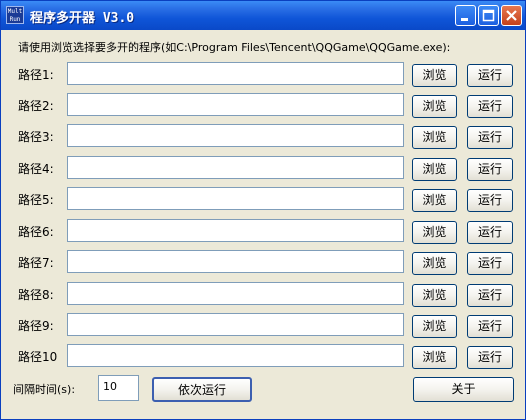  I want to click on path-label: 路径10, so click(38, 357).